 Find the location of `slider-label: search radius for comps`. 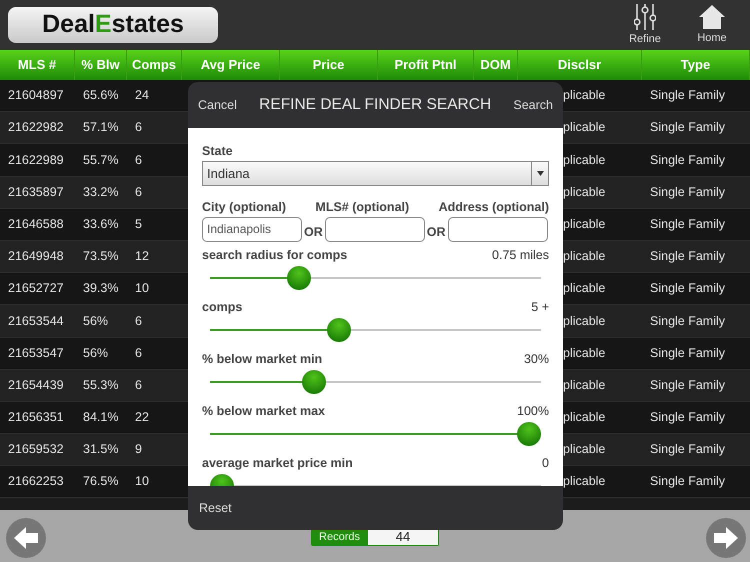

slider-label: search radius for comps is located at coordinates (275, 255).